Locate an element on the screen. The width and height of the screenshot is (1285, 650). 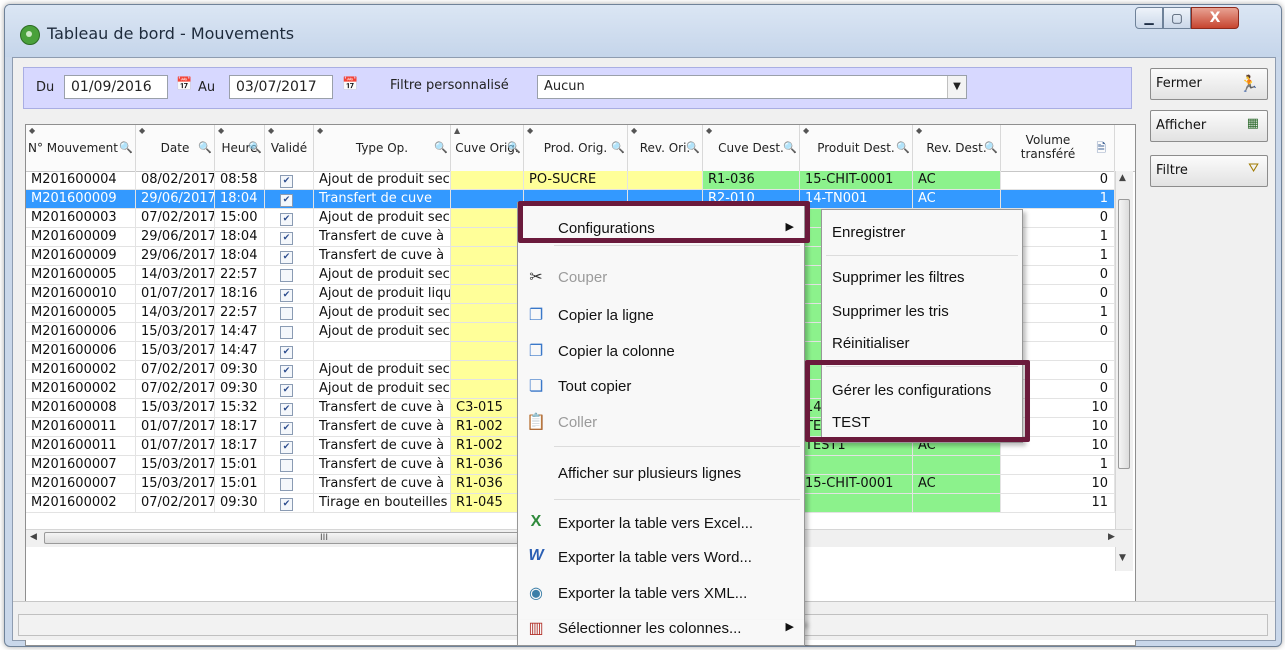
table-cell: 15-CHIT-0001 is located at coordinates (856, 484).